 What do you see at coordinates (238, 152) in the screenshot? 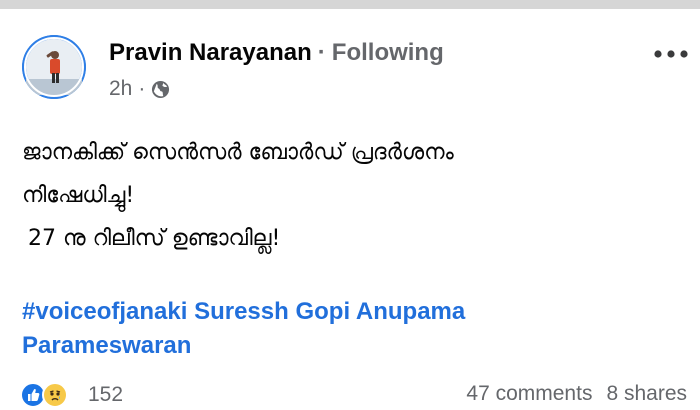
I see `post-body-line: ജാനകിക്ക് സെൻസർ ബോർഡ് പ്രദർശനം` at bounding box center [238, 152].